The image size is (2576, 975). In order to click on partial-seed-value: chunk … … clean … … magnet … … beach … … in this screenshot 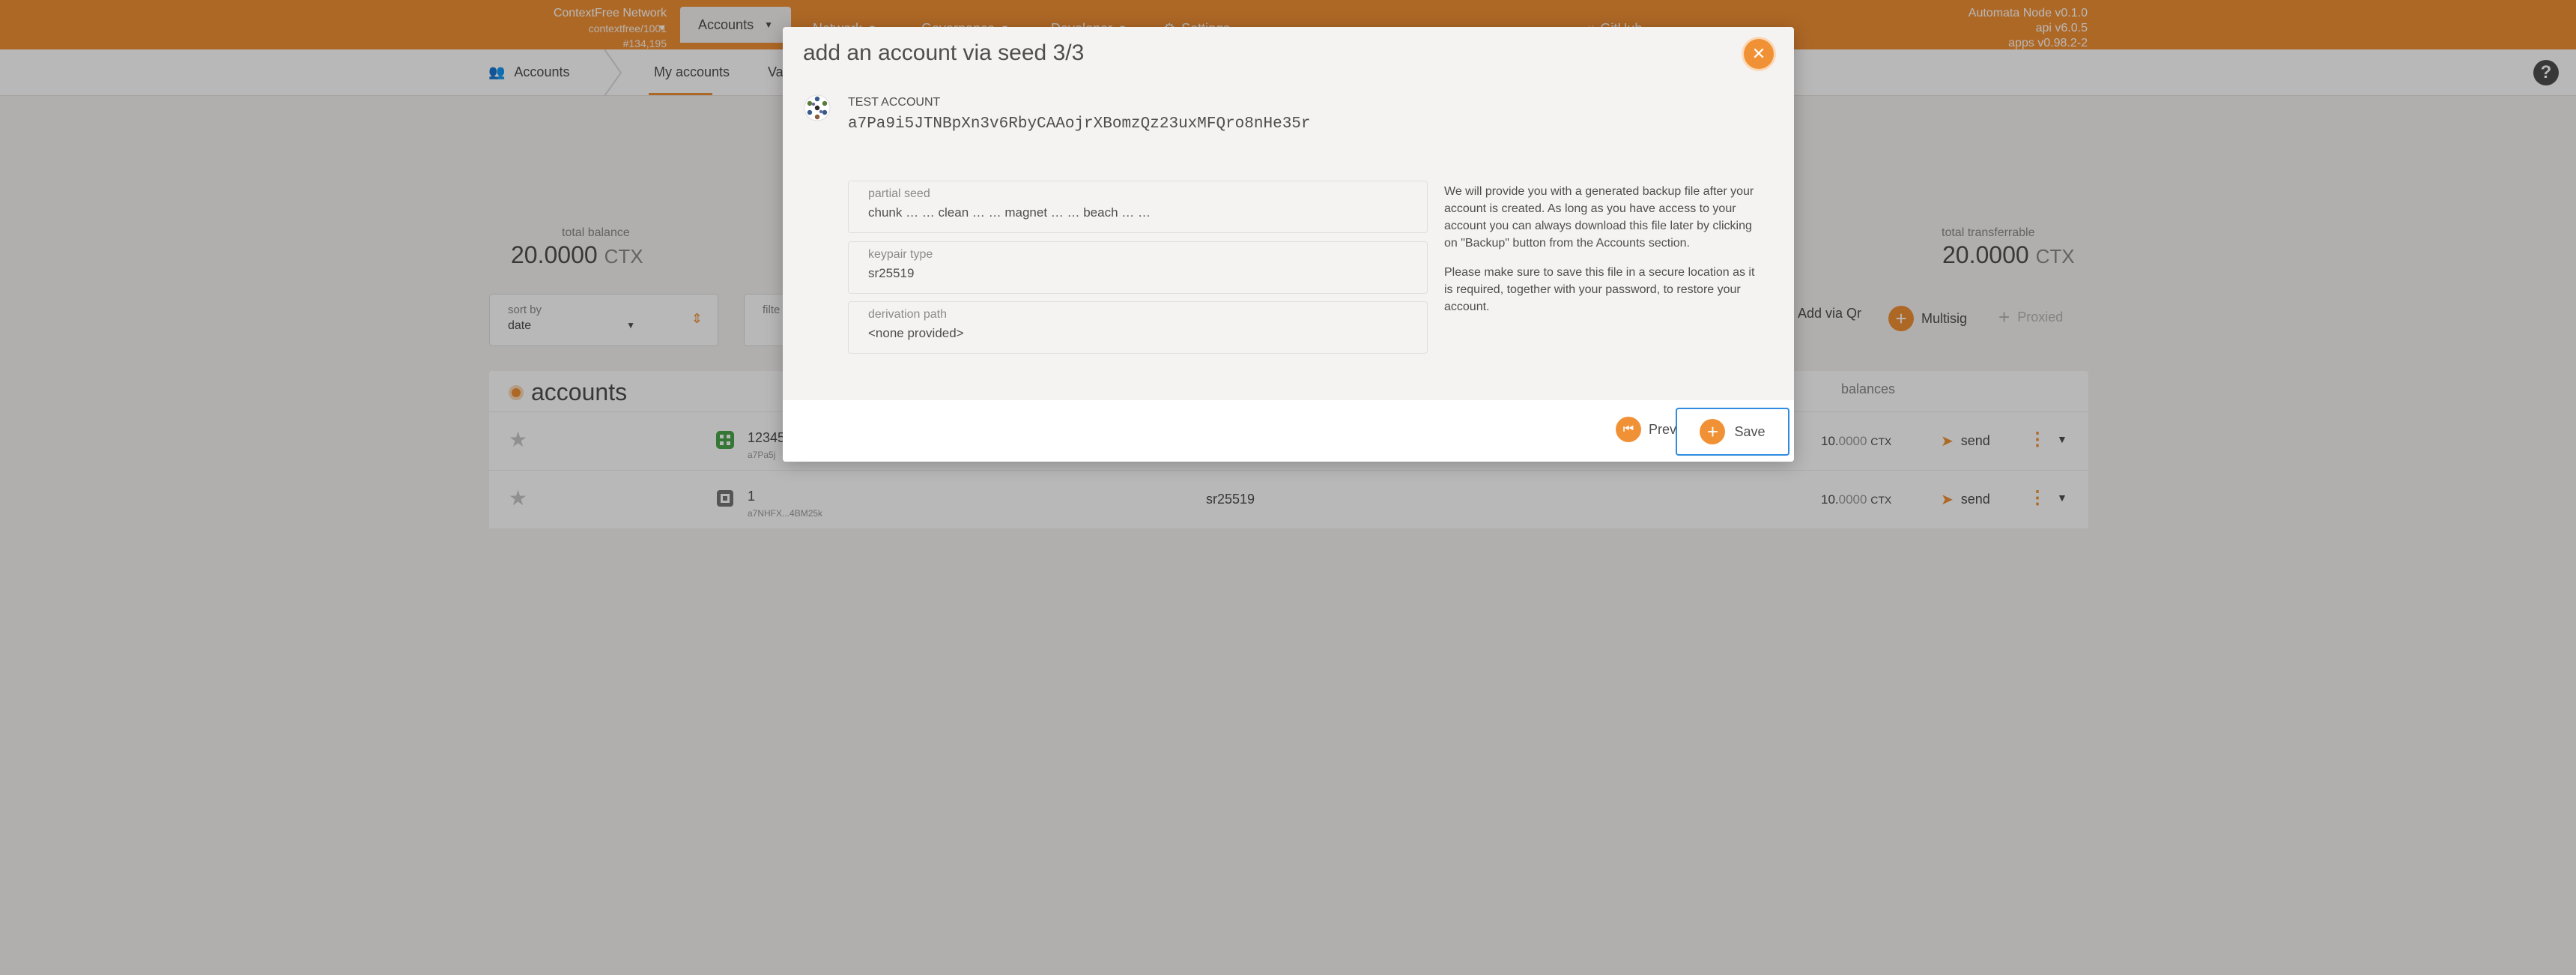, I will do `click(1010, 212)`.